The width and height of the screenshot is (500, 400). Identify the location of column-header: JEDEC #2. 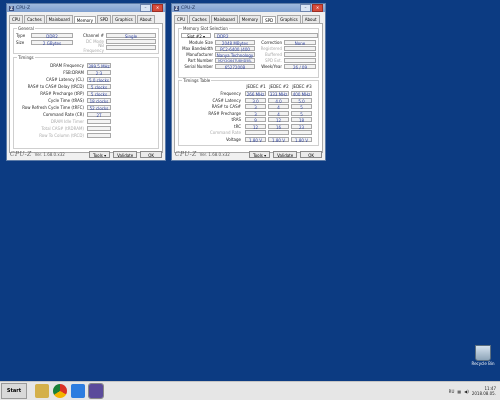
(279, 86).